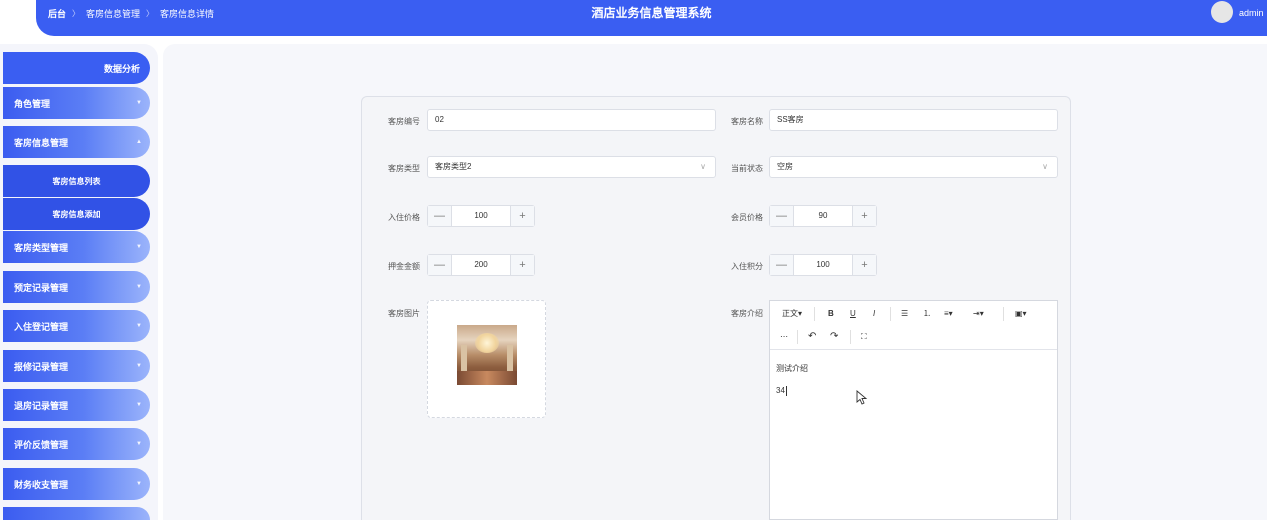  Describe the element at coordinates (747, 313) in the screenshot. I see `room-intro-label: 客房介绍` at that location.